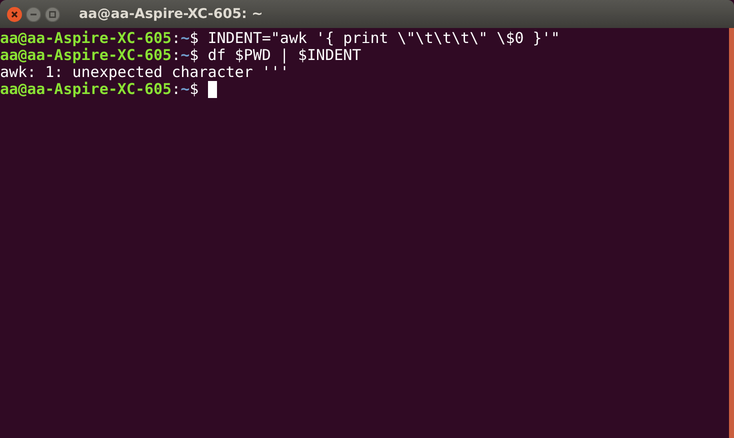 Image resolution: width=734 pixels, height=438 pixels. I want to click on minimize-icon, so click(33, 14).